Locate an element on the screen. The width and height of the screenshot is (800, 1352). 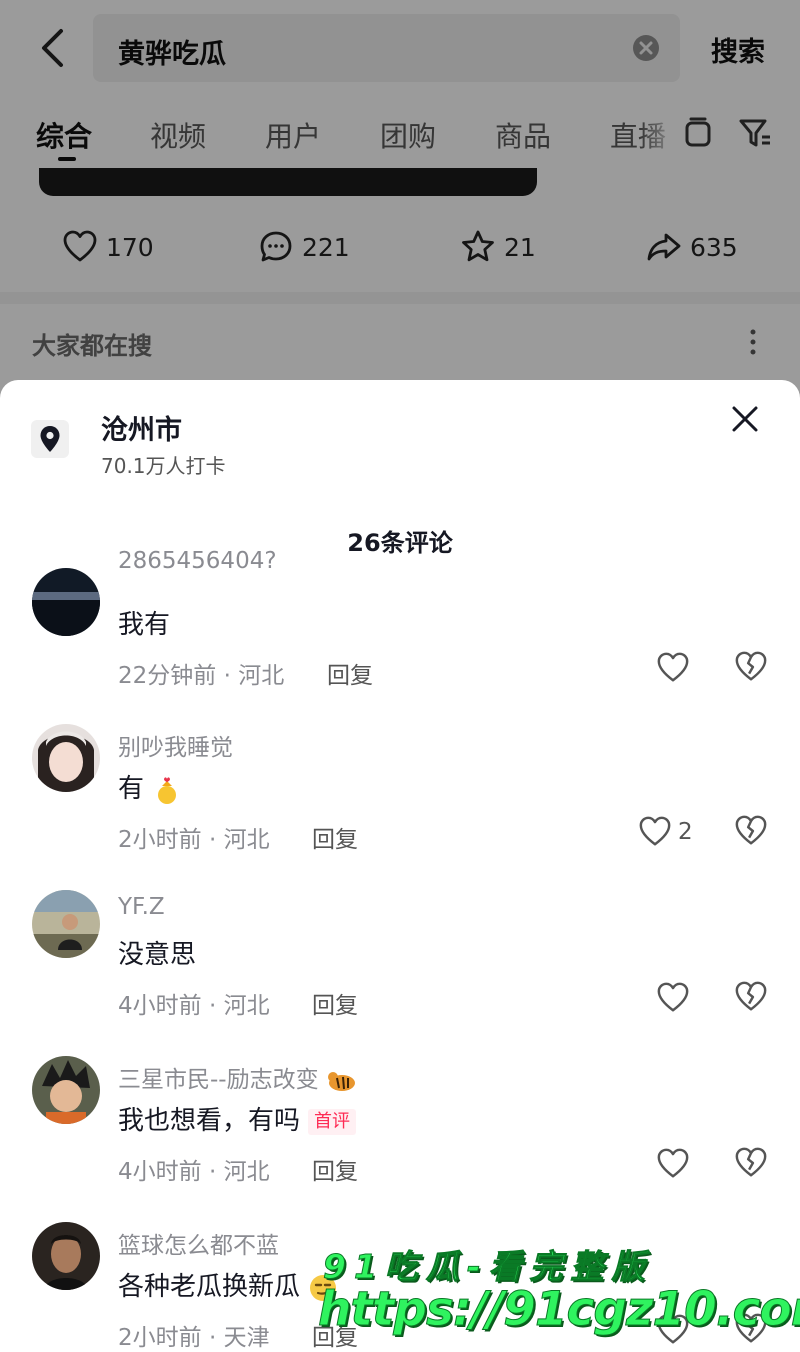
comment-item: 三星市民--励志改变 我也想看，有吗 首评 4小时前 · 河北 回复 is located at coordinates (400, 1136).